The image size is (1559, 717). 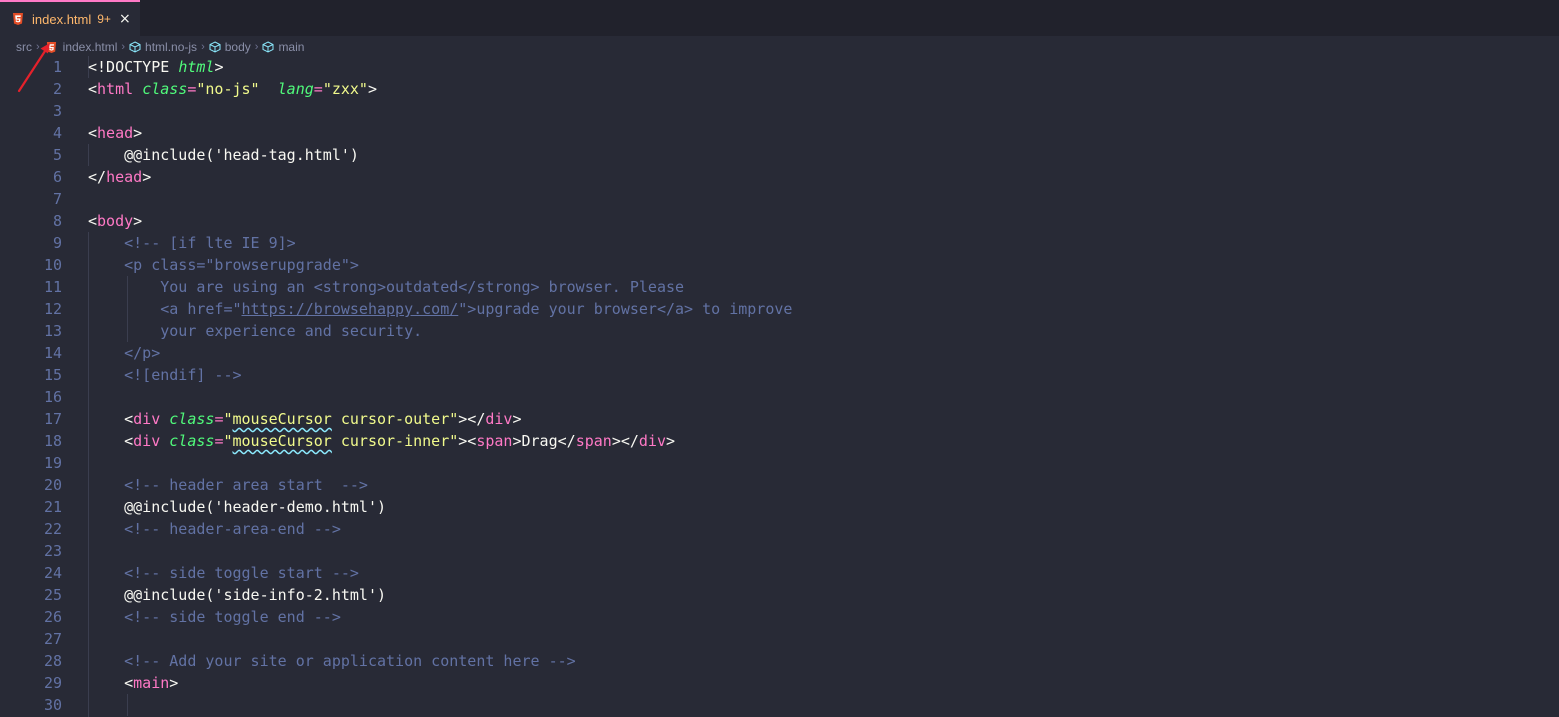 What do you see at coordinates (214, 617) in the screenshot?
I see `code-line: <!-- side toggle end -->` at bounding box center [214, 617].